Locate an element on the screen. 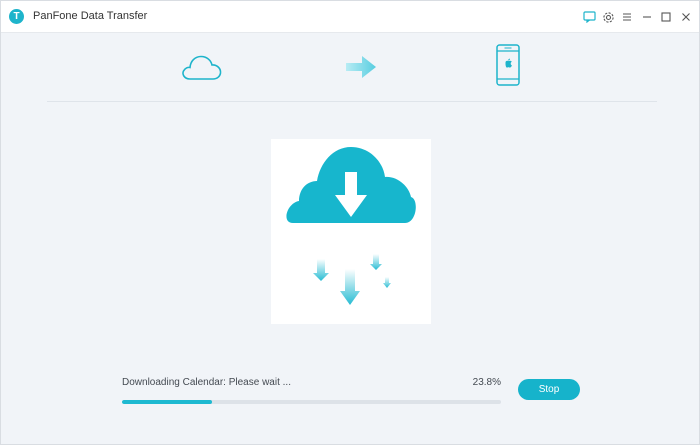 The width and height of the screenshot is (700, 445). progress-percent: 23.8% is located at coordinates (486, 382).